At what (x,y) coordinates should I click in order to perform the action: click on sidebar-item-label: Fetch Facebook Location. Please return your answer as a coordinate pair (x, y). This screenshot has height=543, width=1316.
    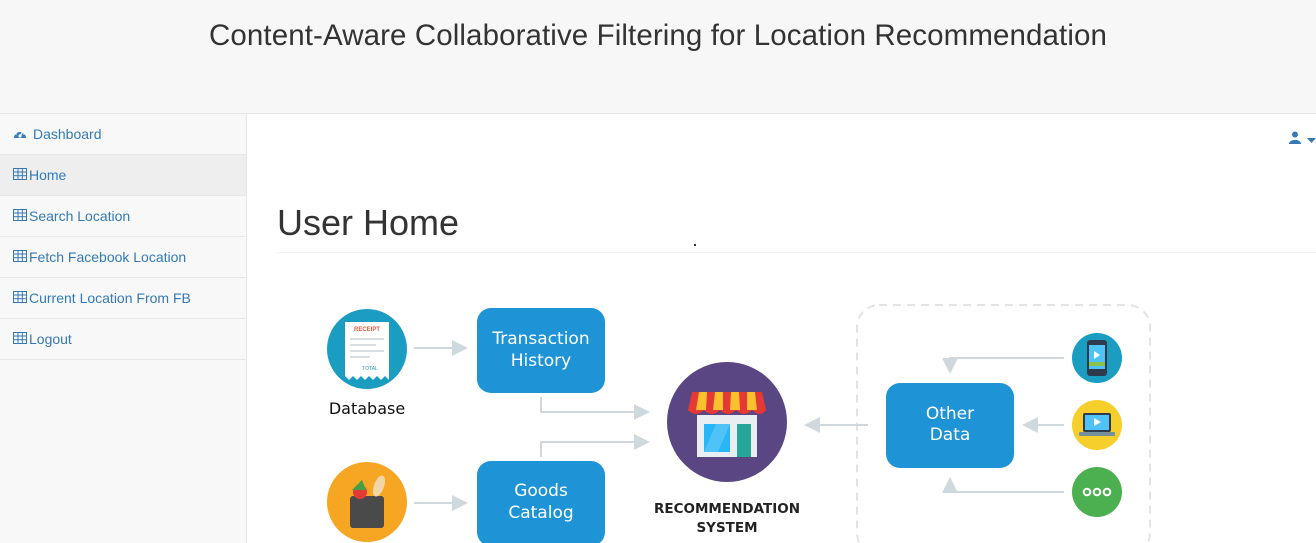
    Looking at the image, I should click on (108, 257).